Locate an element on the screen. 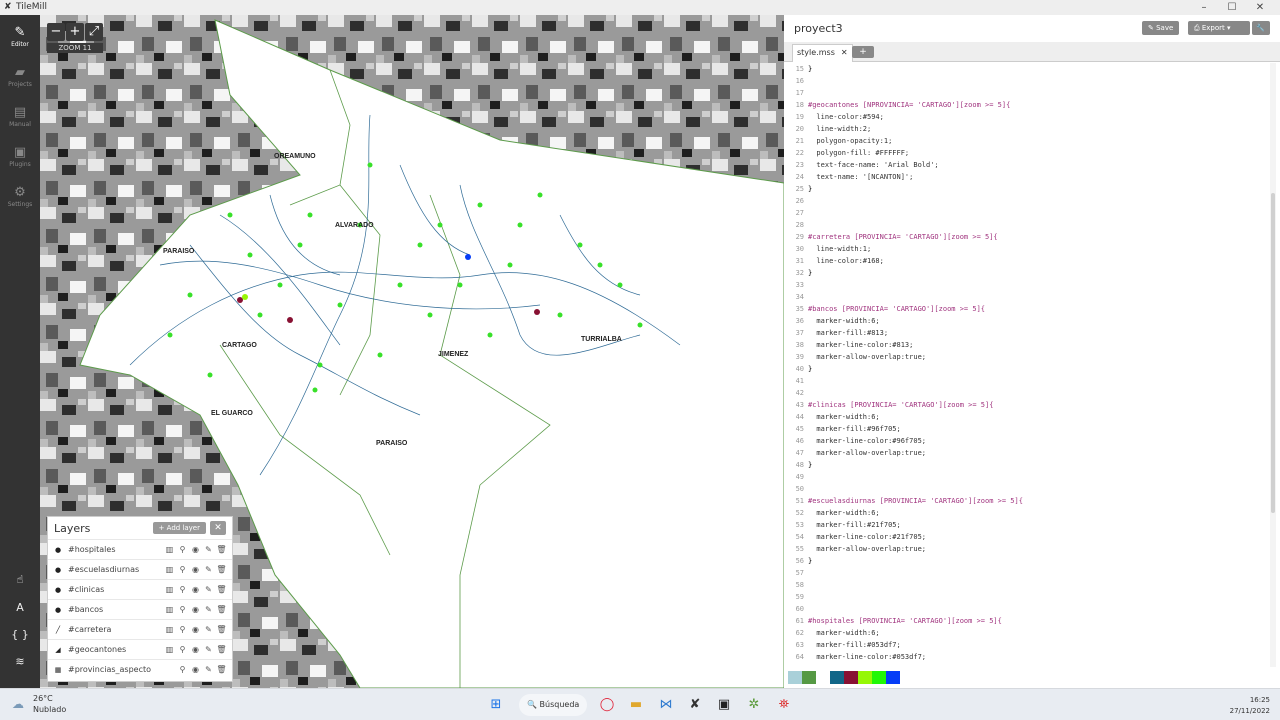 Image resolution: width=1280 pixels, height=720 pixels. code-line: 30 line-width:1; is located at coordinates (1027, 249).